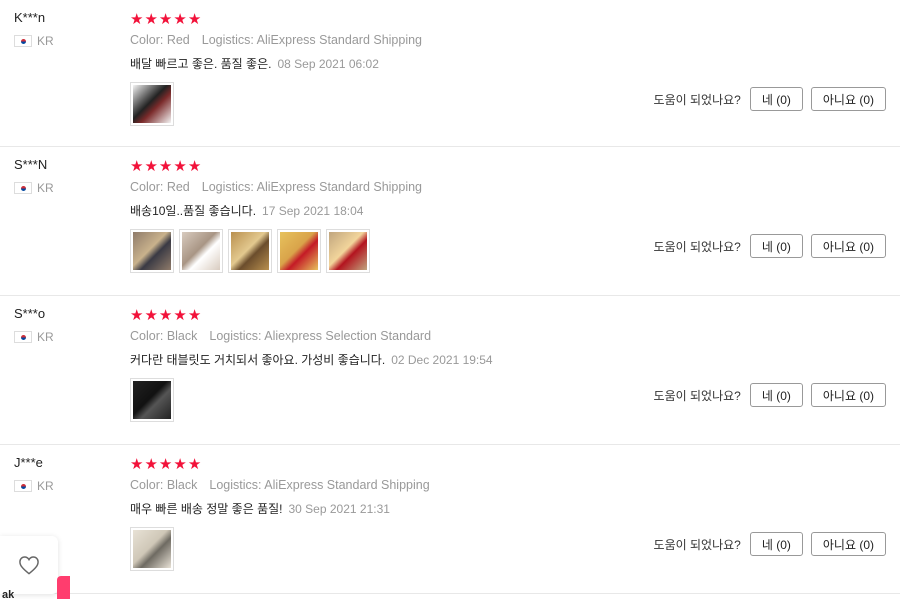 This screenshot has height=599, width=900. What do you see at coordinates (34, 325) in the screenshot?
I see `reviewer-info: S***o KR` at bounding box center [34, 325].